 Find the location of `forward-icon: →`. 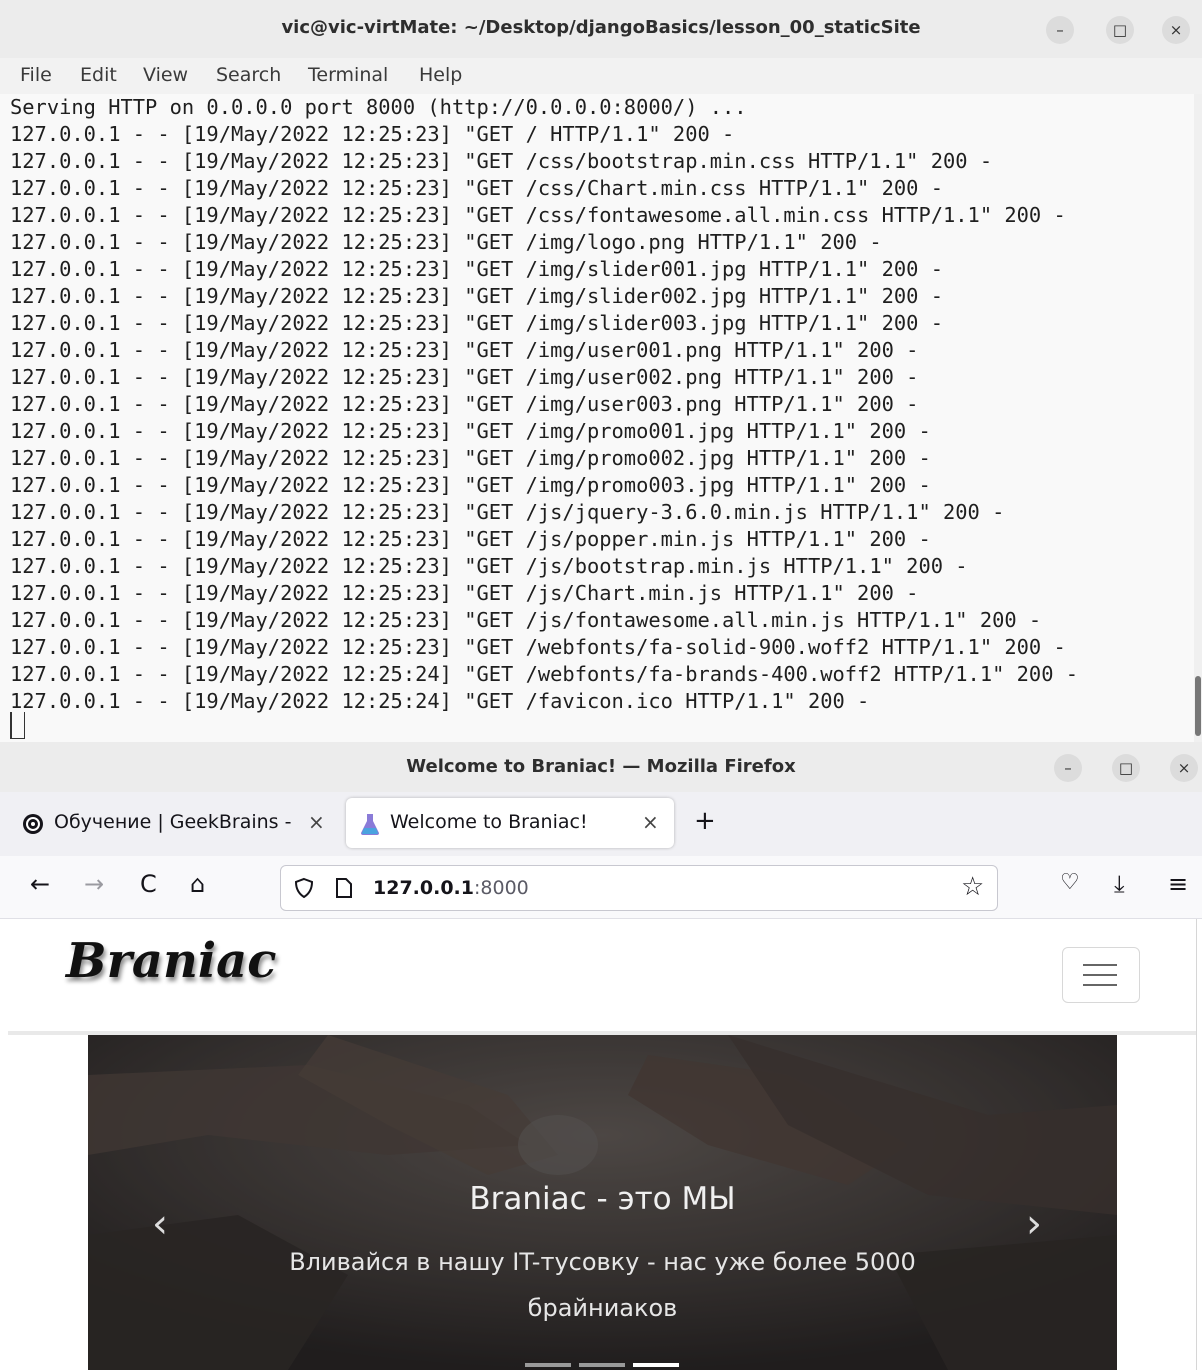

forward-icon: → is located at coordinates (94, 884).